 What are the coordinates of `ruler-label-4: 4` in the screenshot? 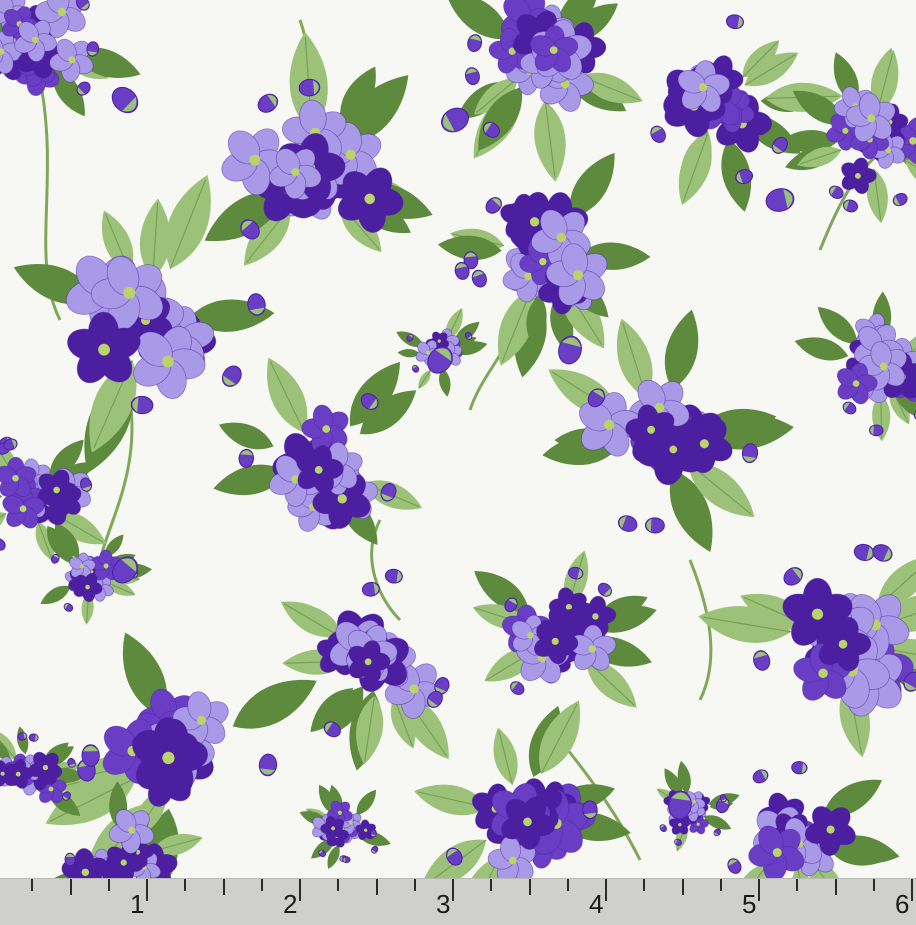 It's located at (596, 904).